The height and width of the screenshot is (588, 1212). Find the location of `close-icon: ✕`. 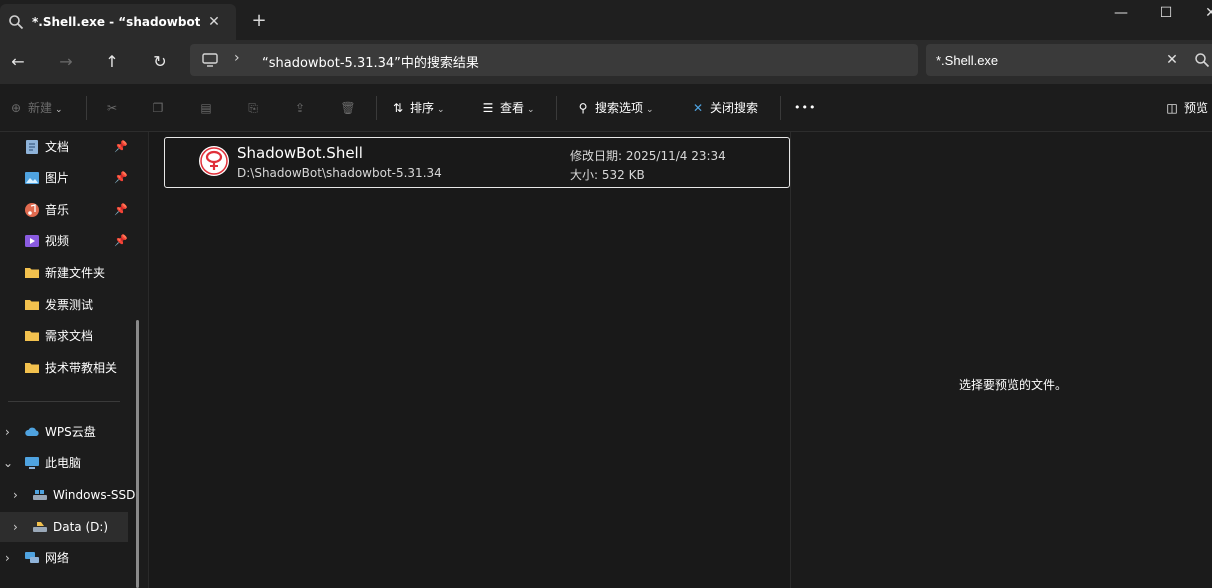

close-icon: ✕ is located at coordinates (698, 108).